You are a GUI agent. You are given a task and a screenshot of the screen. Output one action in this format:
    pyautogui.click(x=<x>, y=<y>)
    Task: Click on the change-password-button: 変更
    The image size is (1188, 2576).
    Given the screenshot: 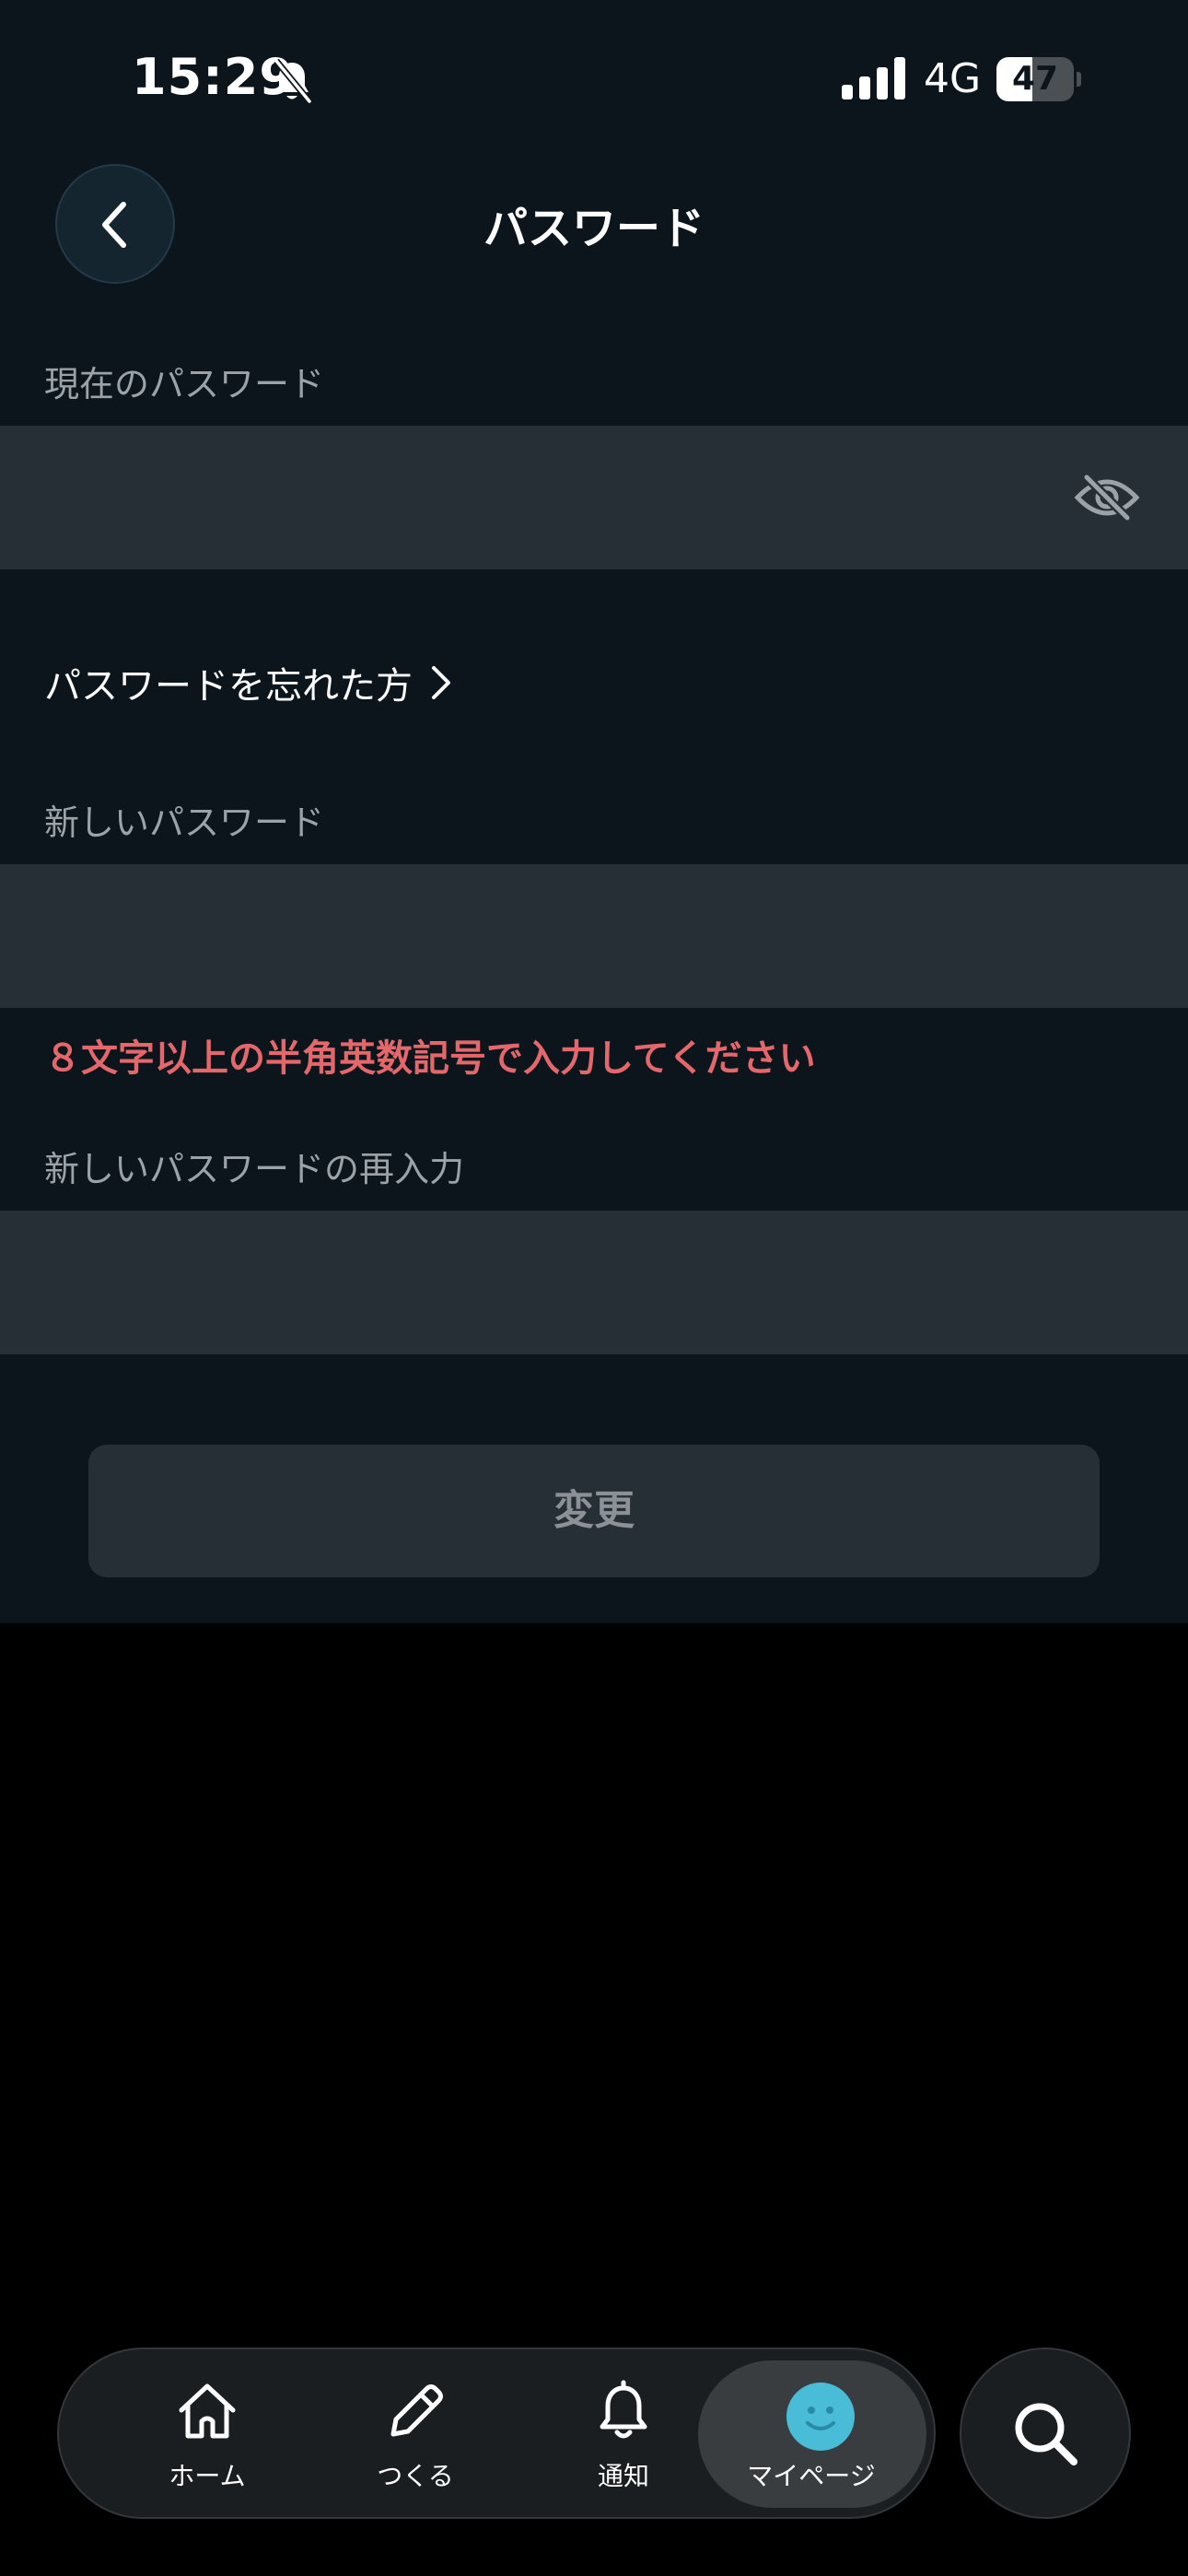 What is the action you would take?
    pyautogui.click(x=594, y=1511)
    